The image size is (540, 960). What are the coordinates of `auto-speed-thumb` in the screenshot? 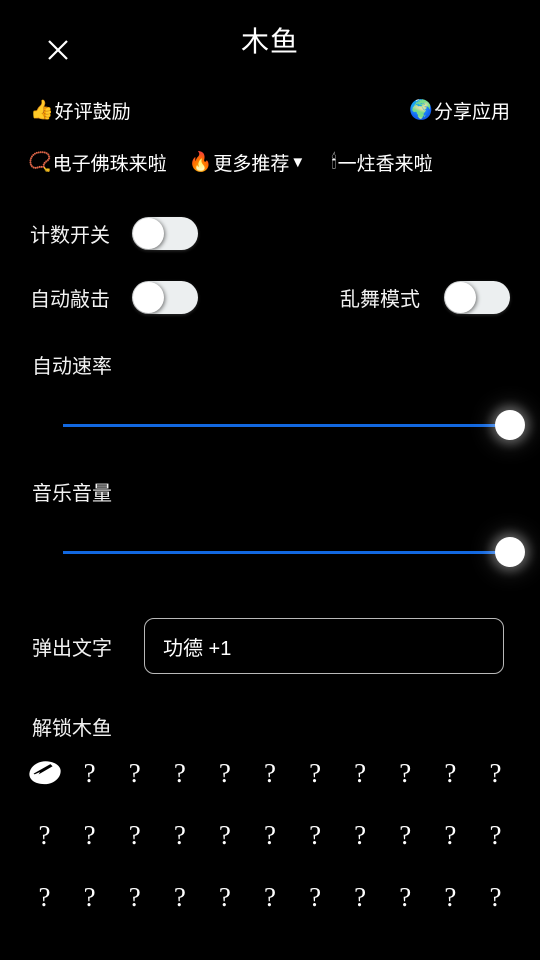 It's located at (510, 425).